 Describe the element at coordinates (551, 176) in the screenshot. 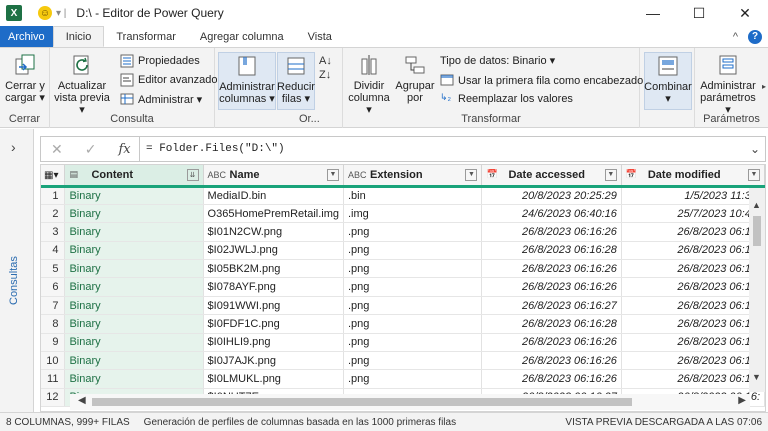

I see `column-header-date-accessed: 📅 Date accessed ▼` at that location.